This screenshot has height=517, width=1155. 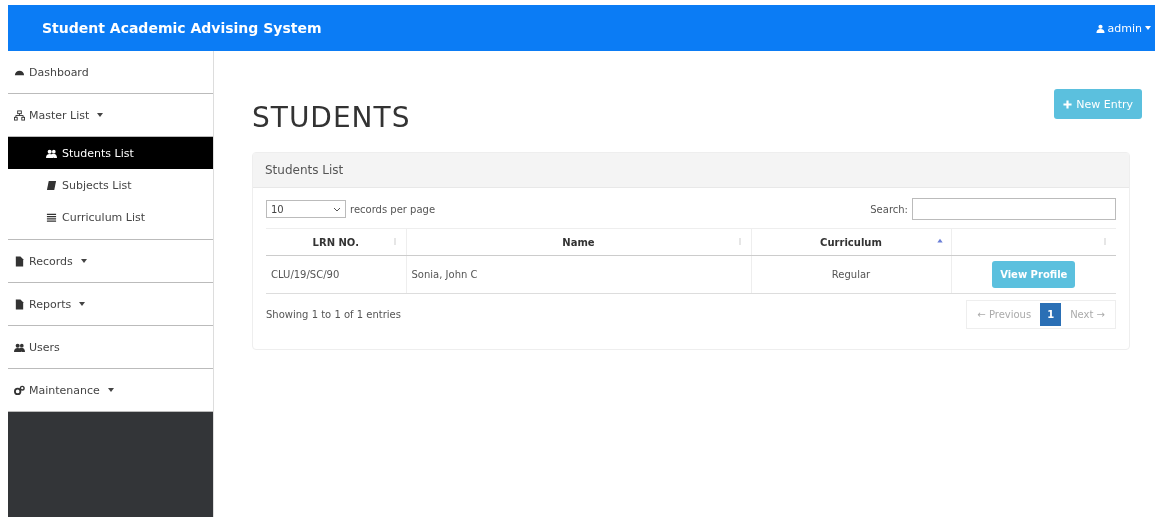 I want to click on page-title: STUDENTS, so click(x=331, y=117).